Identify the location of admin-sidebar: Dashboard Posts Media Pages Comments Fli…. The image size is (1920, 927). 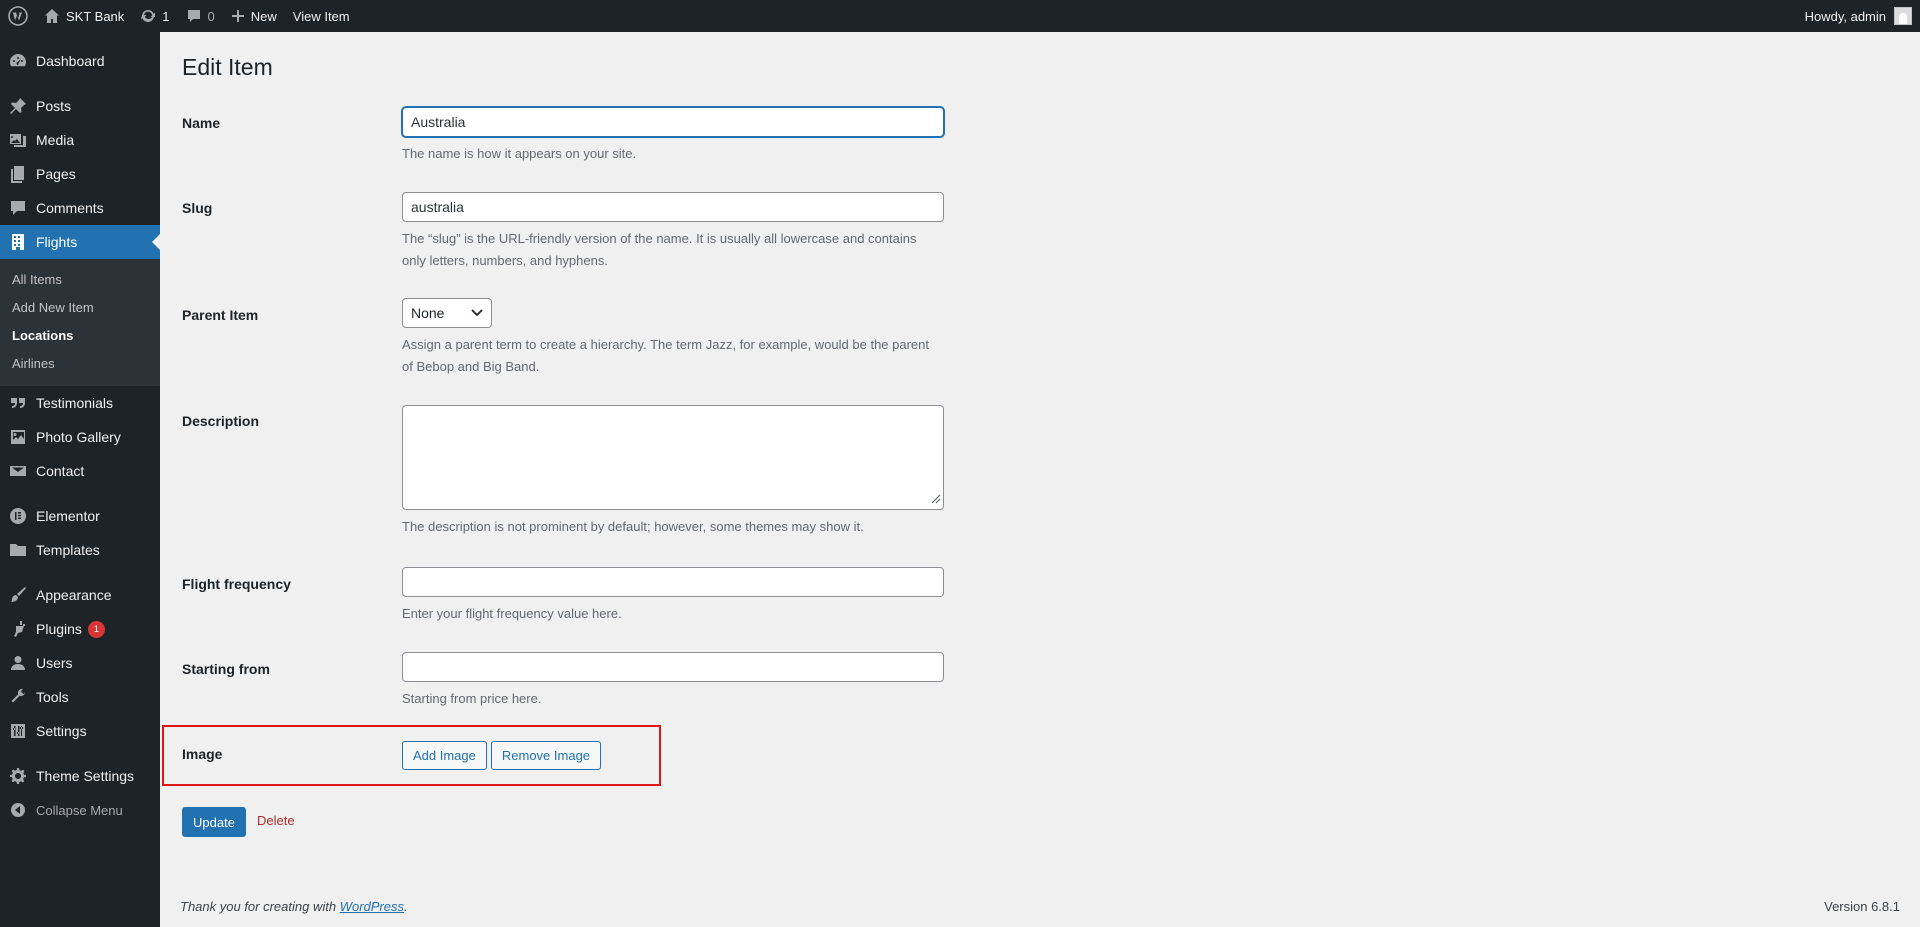
(80, 479).